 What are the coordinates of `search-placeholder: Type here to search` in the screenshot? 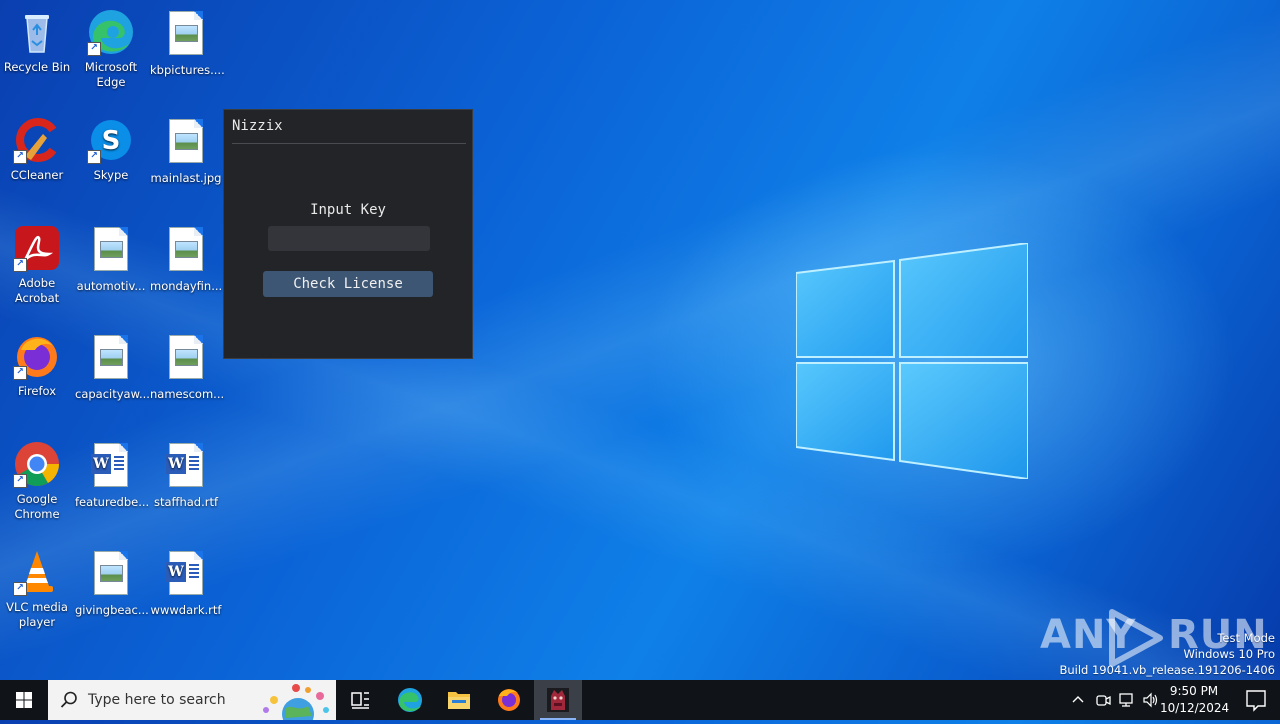 It's located at (157, 700).